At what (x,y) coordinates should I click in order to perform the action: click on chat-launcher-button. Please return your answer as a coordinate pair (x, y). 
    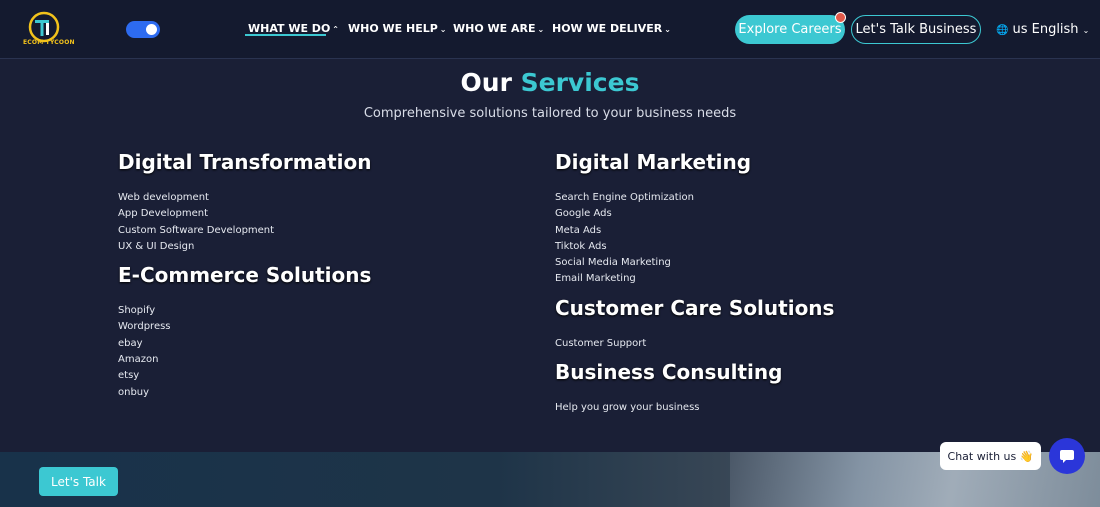
    Looking at the image, I should click on (1067, 456).